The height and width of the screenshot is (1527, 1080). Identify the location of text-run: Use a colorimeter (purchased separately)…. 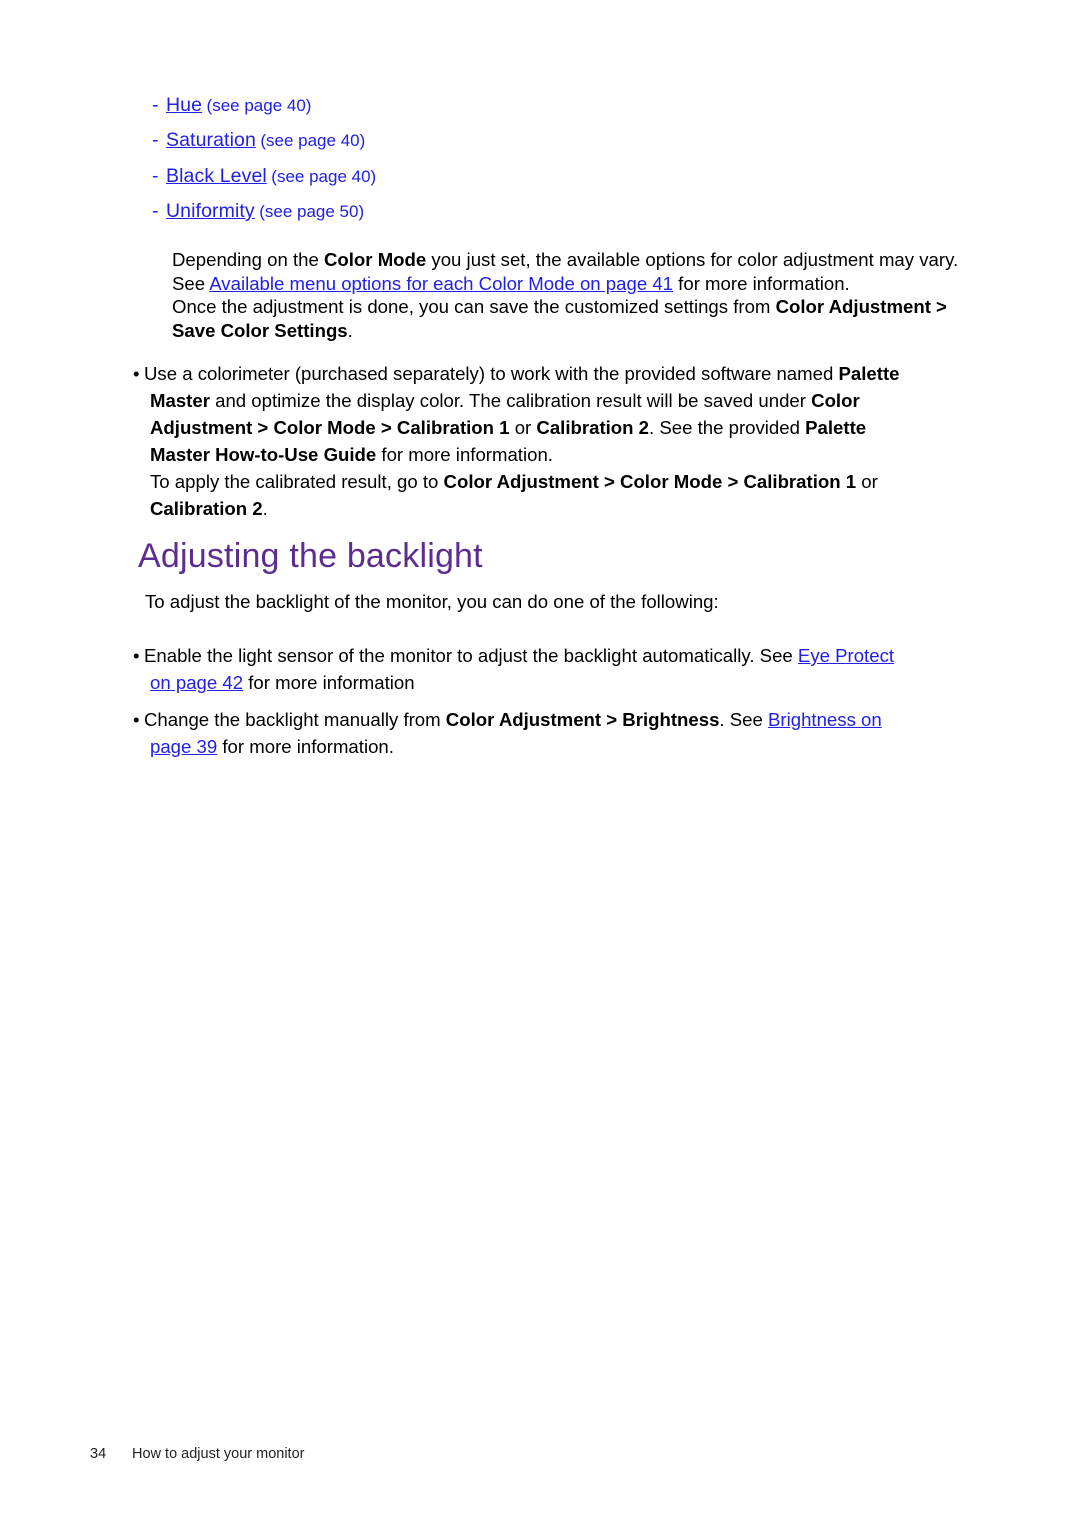
(491, 373).